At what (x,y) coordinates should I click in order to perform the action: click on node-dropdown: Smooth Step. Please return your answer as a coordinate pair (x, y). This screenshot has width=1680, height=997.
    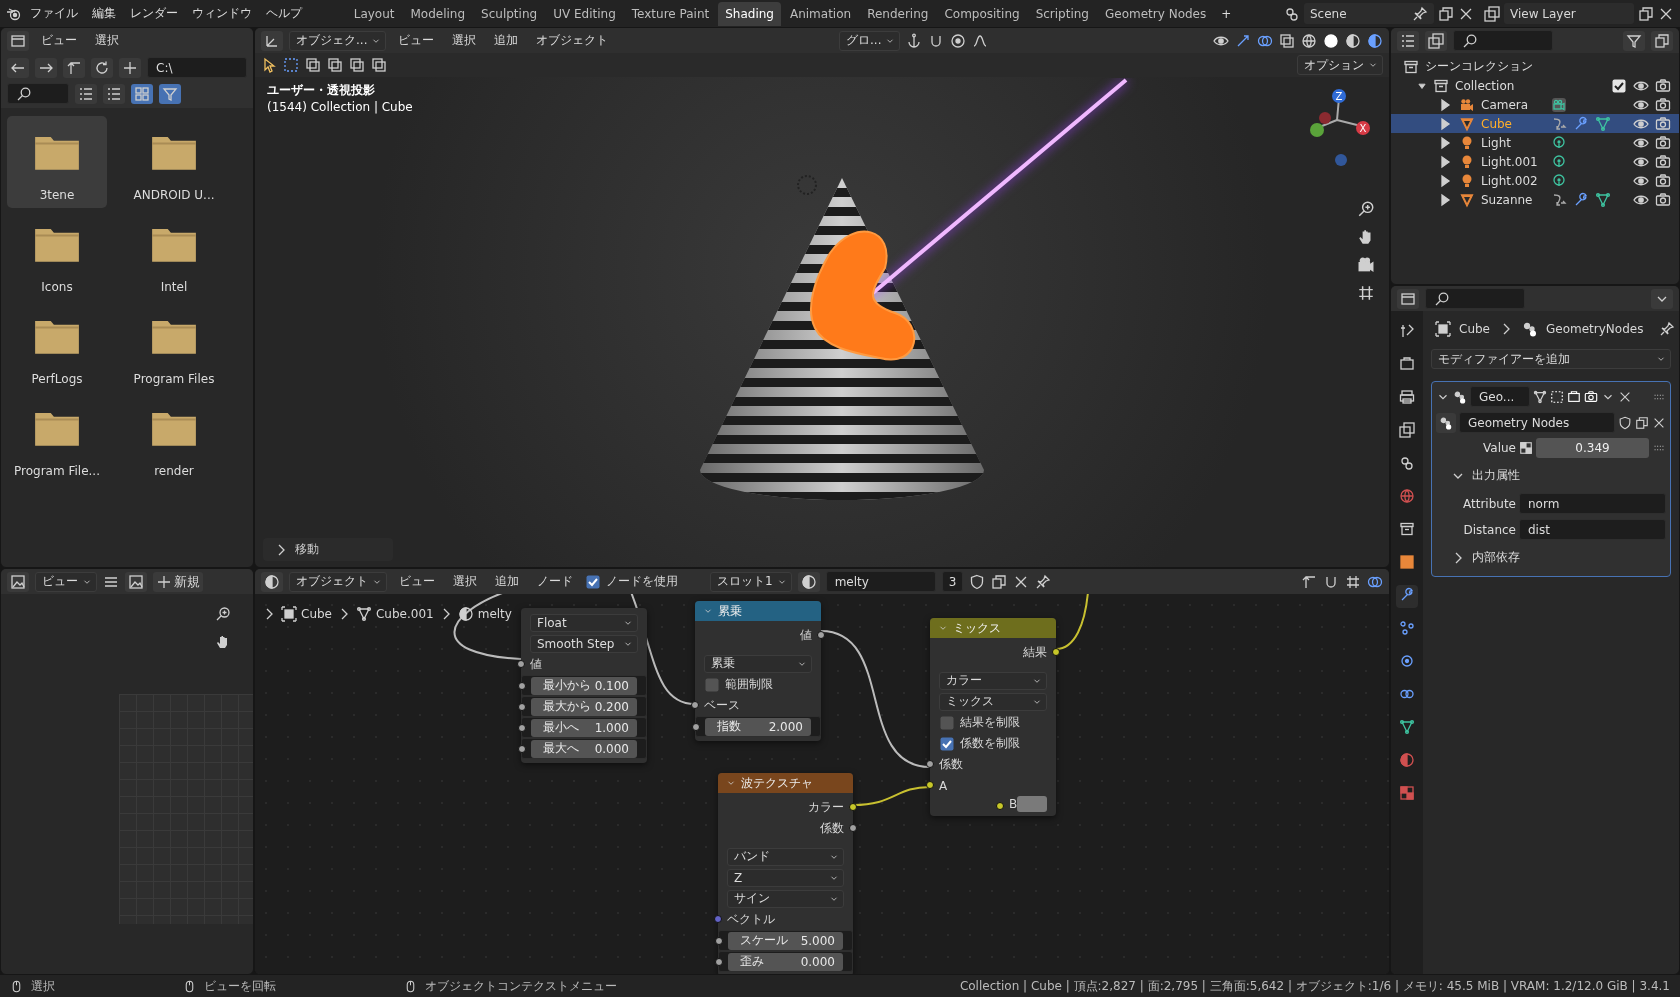
    Looking at the image, I should click on (584, 643).